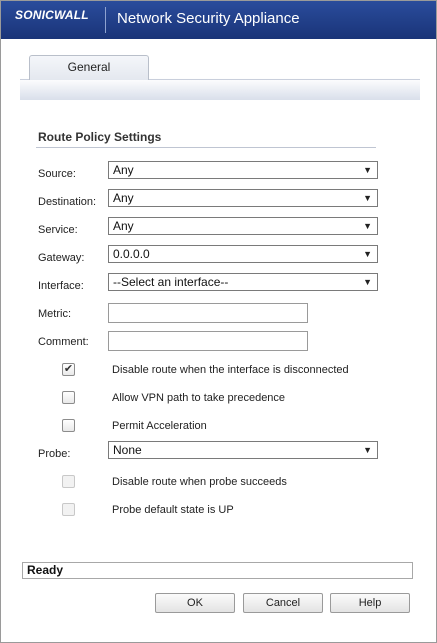 This screenshot has width=437, height=643. Describe the element at coordinates (195, 603) in the screenshot. I see `ok-button: OK` at that location.